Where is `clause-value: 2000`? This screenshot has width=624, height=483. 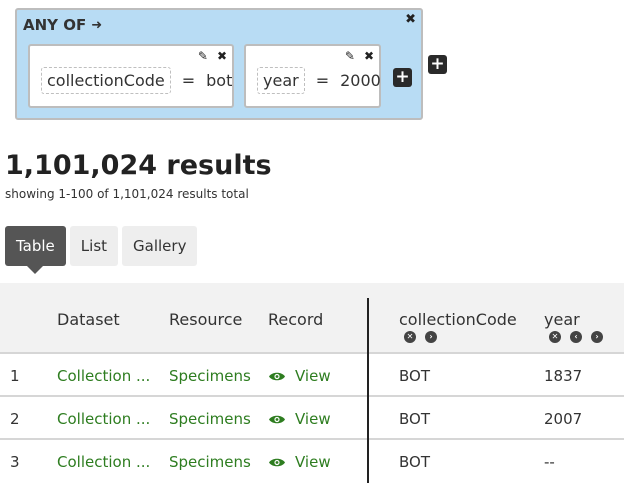
clause-value: 2000 is located at coordinates (360, 80).